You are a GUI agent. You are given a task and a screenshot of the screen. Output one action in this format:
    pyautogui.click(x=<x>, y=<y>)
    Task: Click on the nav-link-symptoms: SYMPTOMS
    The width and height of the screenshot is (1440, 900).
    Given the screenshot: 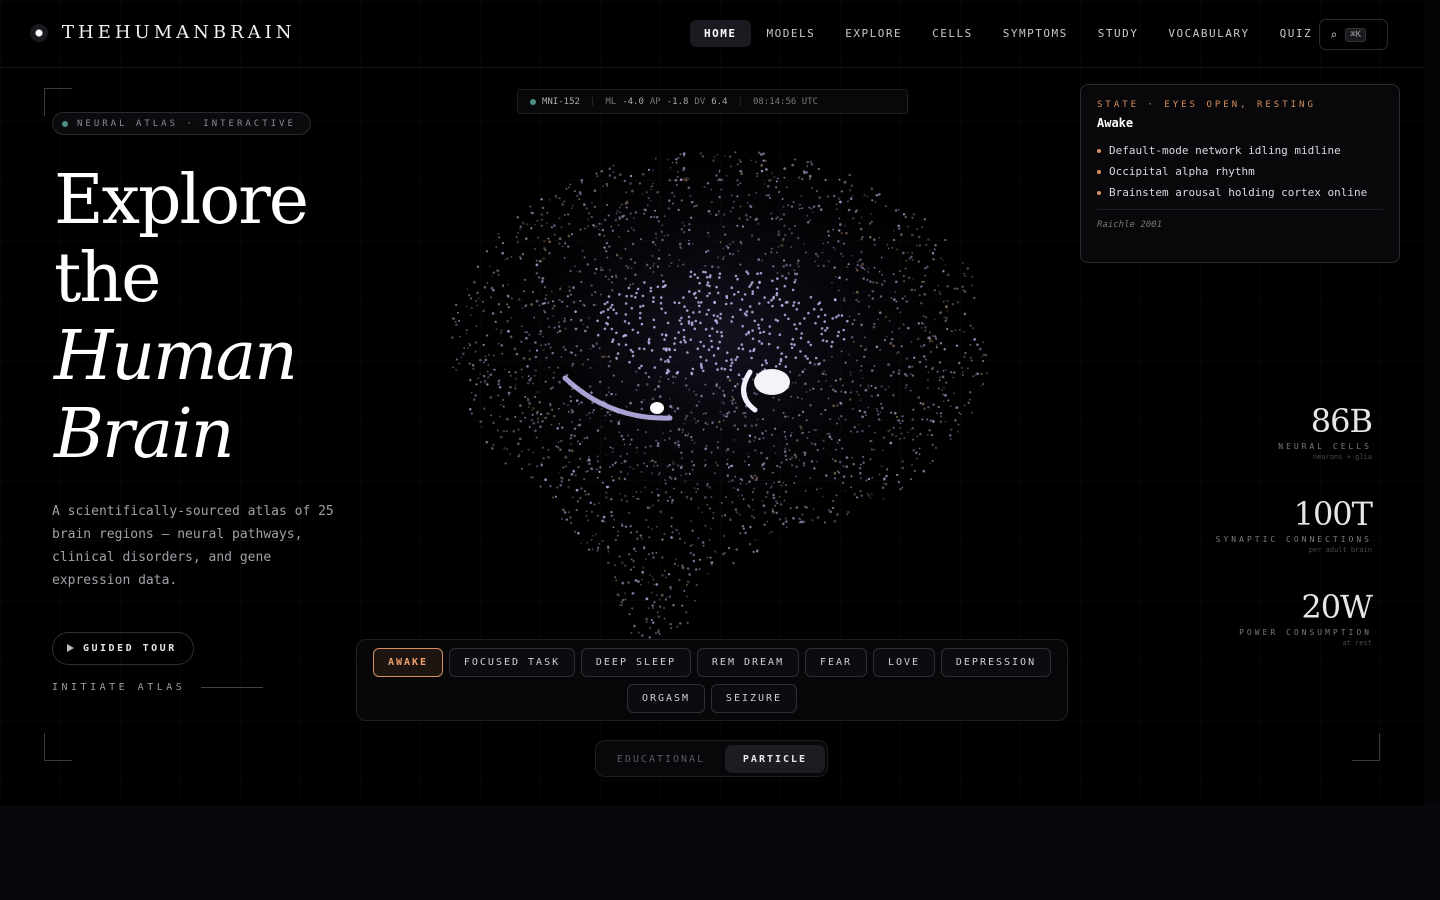 What is the action you would take?
    pyautogui.click(x=1035, y=33)
    